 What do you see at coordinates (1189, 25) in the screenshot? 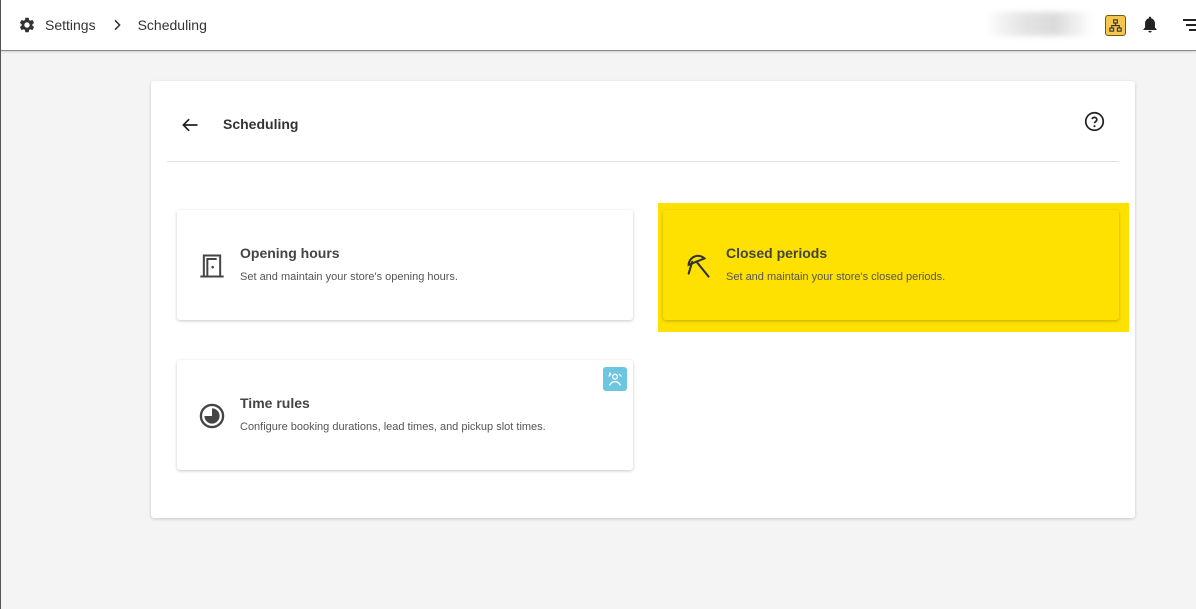
I see `menu-icon` at bounding box center [1189, 25].